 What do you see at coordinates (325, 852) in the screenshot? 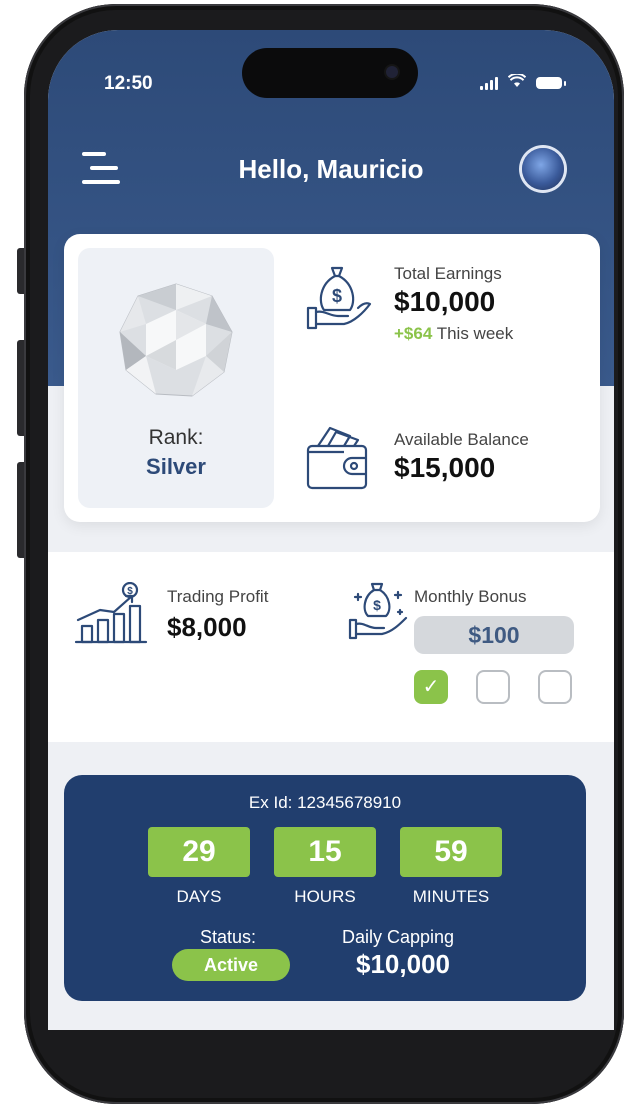
I see `countdown-hours: 15` at bounding box center [325, 852].